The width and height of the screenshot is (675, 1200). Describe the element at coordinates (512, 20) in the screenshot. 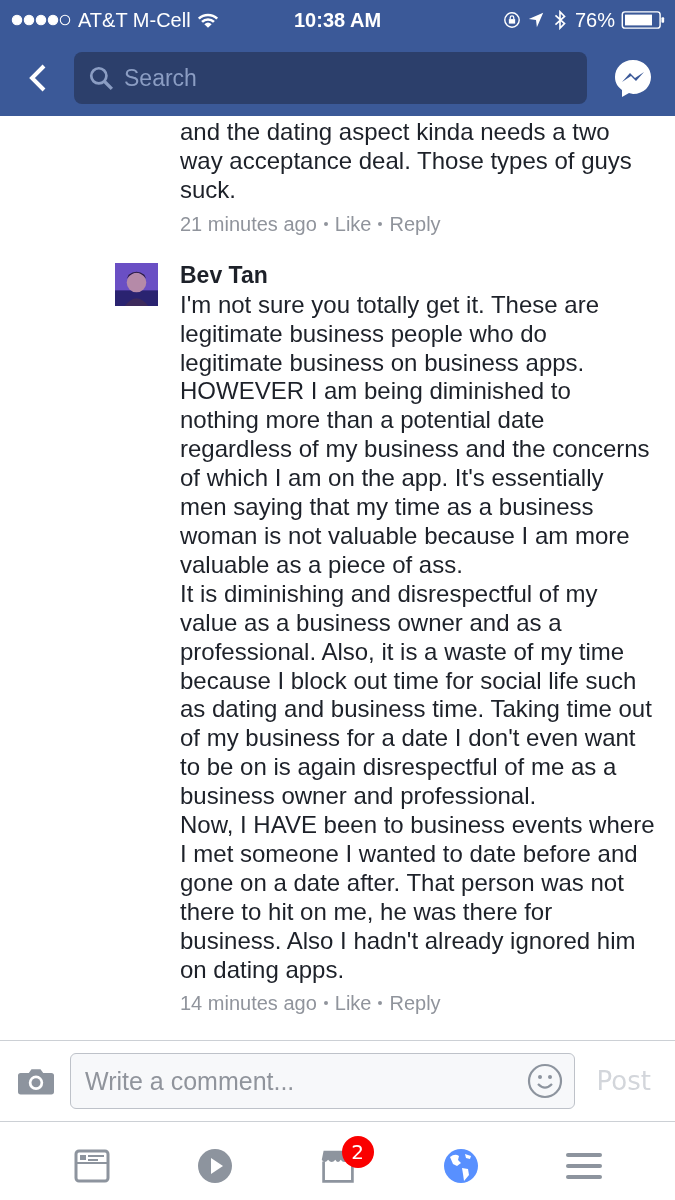

I see `rotation-lock-icon` at that location.